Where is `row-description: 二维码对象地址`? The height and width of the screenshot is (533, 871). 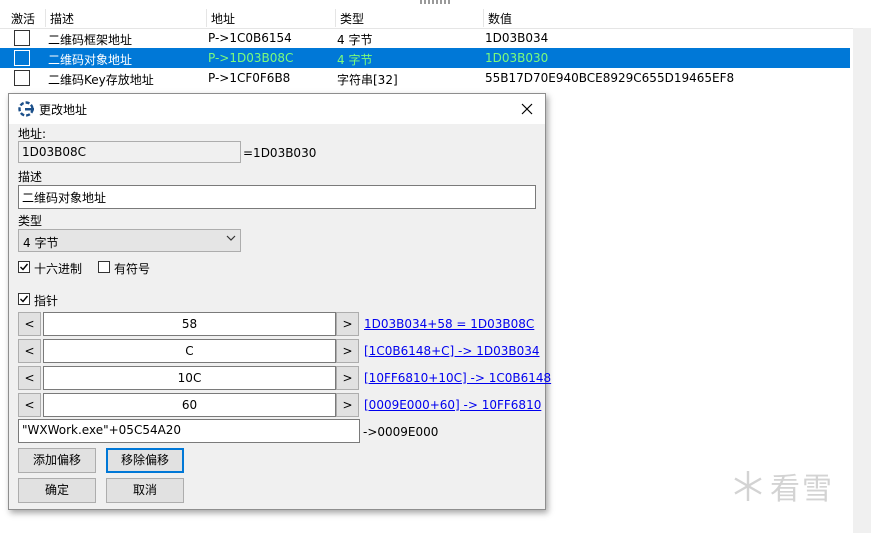
row-description: 二维码对象地址 is located at coordinates (90, 60).